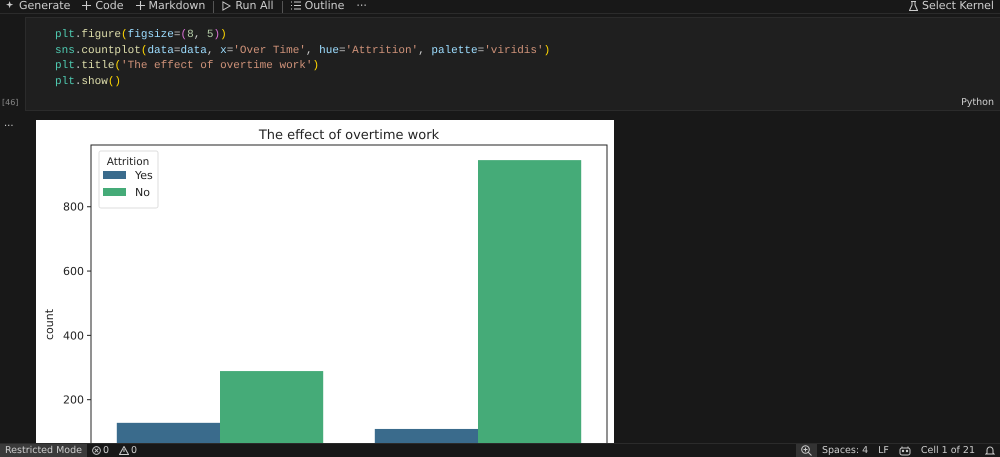 This screenshot has height=457, width=1000. Describe the element at coordinates (141, 35) in the screenshot. I see `code-line: plt.figure(figsize=(8, 5))` at that location.